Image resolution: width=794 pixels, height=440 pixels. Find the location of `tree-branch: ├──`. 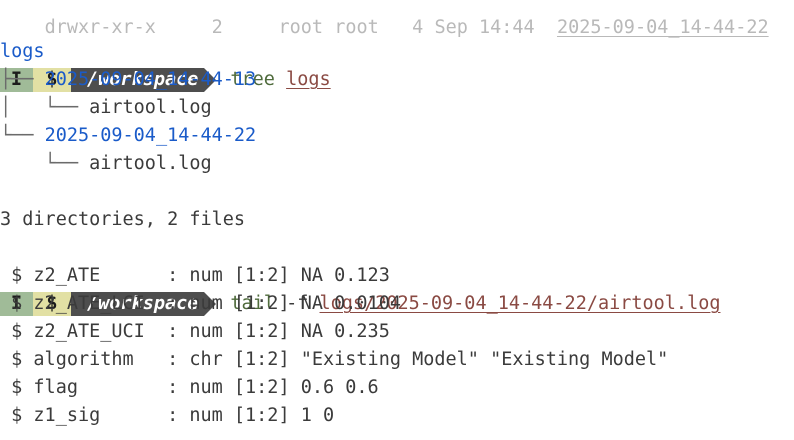

tree-branch: ├── is located at coordinates (22, 79).